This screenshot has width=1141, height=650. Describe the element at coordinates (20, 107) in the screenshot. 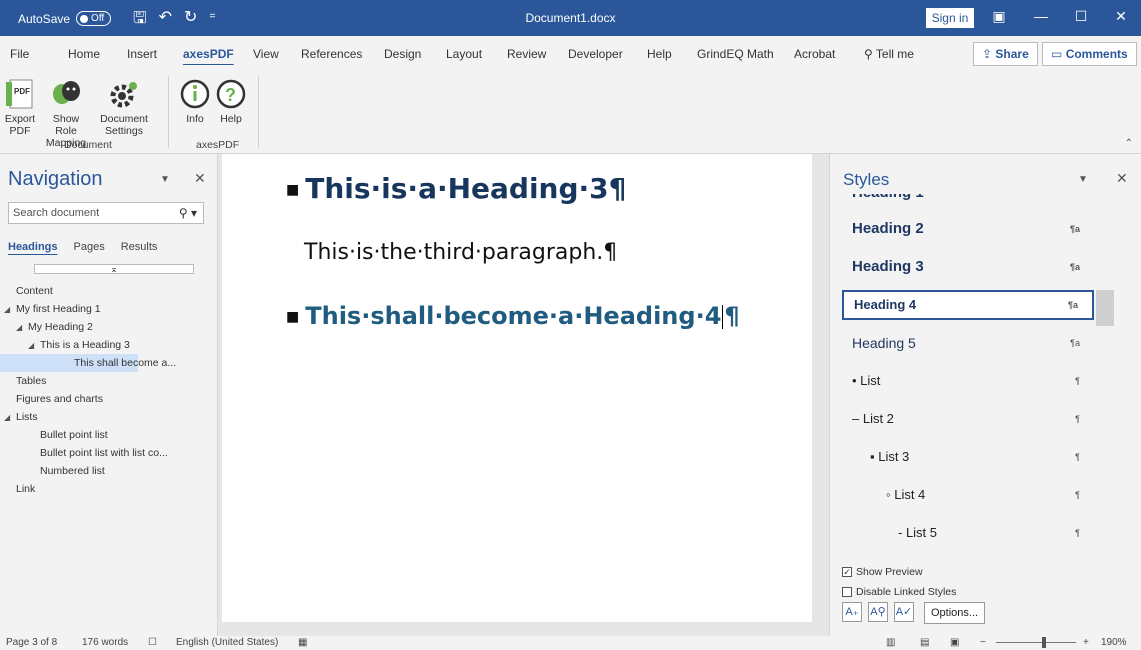

I see `export-pdf-button: PDF Export PDF` at that location.